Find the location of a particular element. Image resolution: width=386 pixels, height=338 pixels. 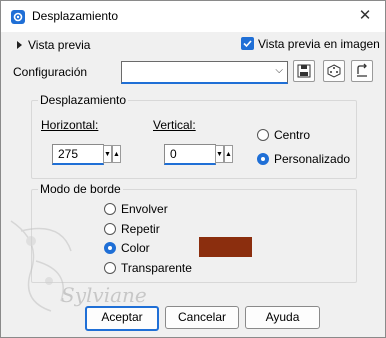

vertical-stepper: ▼ ▲ is located at coordinates (224, 154).